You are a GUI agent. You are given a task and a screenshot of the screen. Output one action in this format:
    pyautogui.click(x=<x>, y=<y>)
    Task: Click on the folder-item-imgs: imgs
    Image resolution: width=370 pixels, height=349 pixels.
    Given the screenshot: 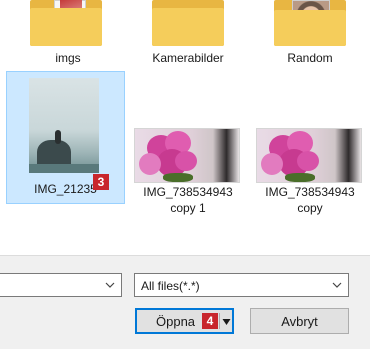 What is the action you would take?
    pyautogui.click(x=68, y=34)
    